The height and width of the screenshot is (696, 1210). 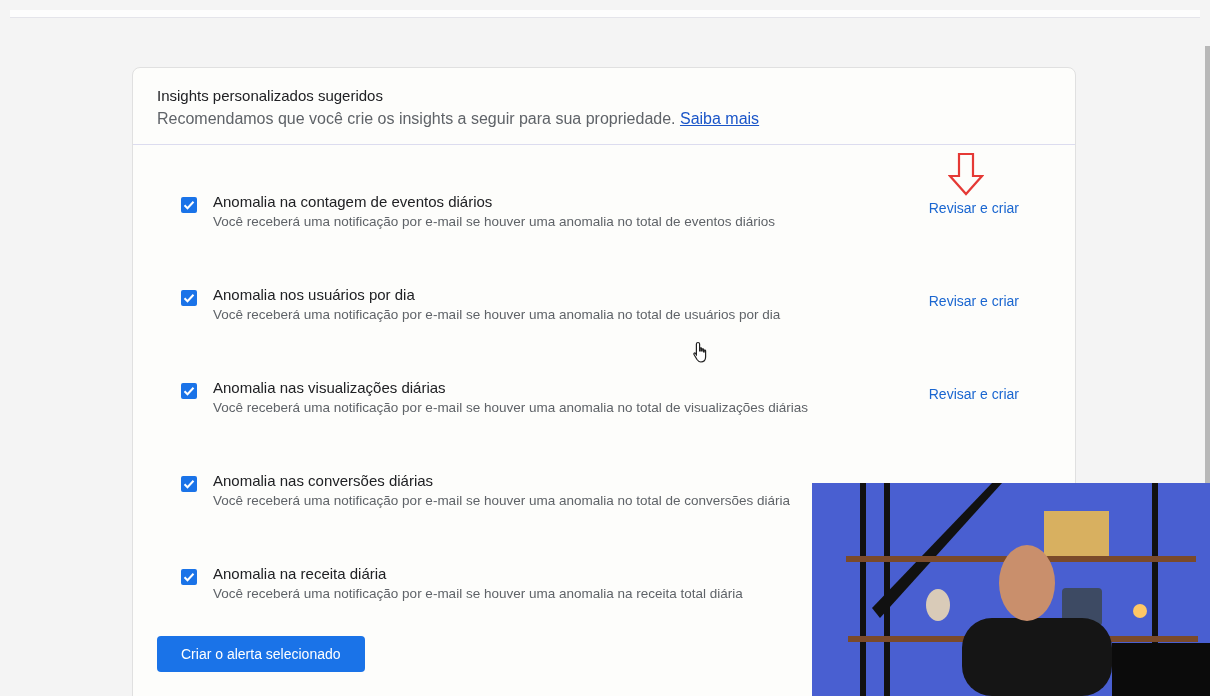 I want to click on insight-description: Você receberá uma notificação por e-mail se houver uma anomalia no total de visualizações diárias, so click(x=511, y=407).